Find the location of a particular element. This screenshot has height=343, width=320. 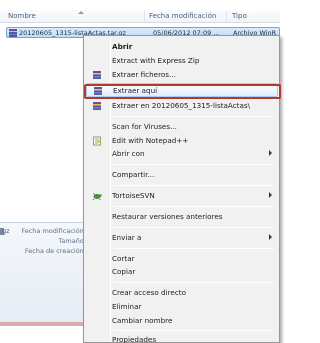

menu-item-abrir-con: Abrir con is located at coordinates (182, 154).